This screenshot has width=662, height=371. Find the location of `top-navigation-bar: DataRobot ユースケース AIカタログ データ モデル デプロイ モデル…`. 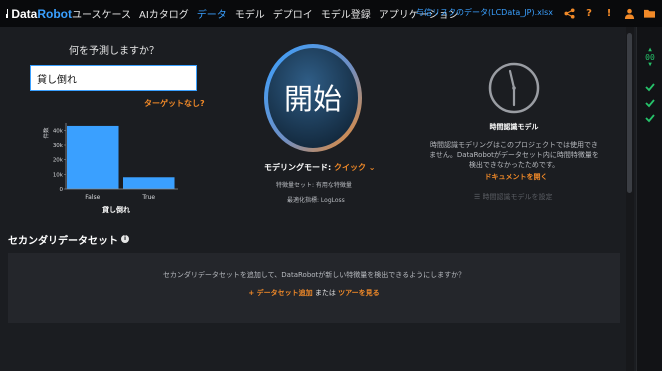

top-navigation-bar: DataRobot ユースケース AIカタログ データ モデル デプロイ モデル… is located at coordinates (331, 13).